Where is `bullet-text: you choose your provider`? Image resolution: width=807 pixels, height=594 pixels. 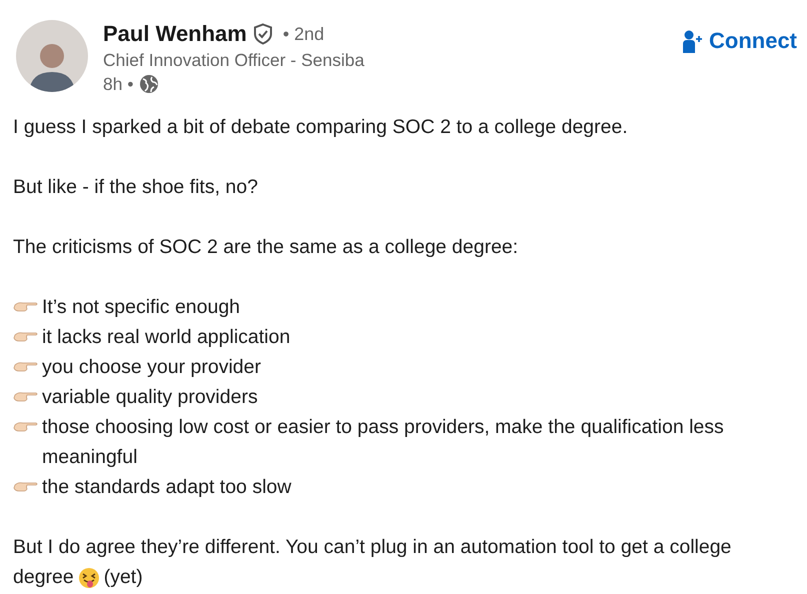
bullet-text: you choose your provider is located at coordinates (151, 367).